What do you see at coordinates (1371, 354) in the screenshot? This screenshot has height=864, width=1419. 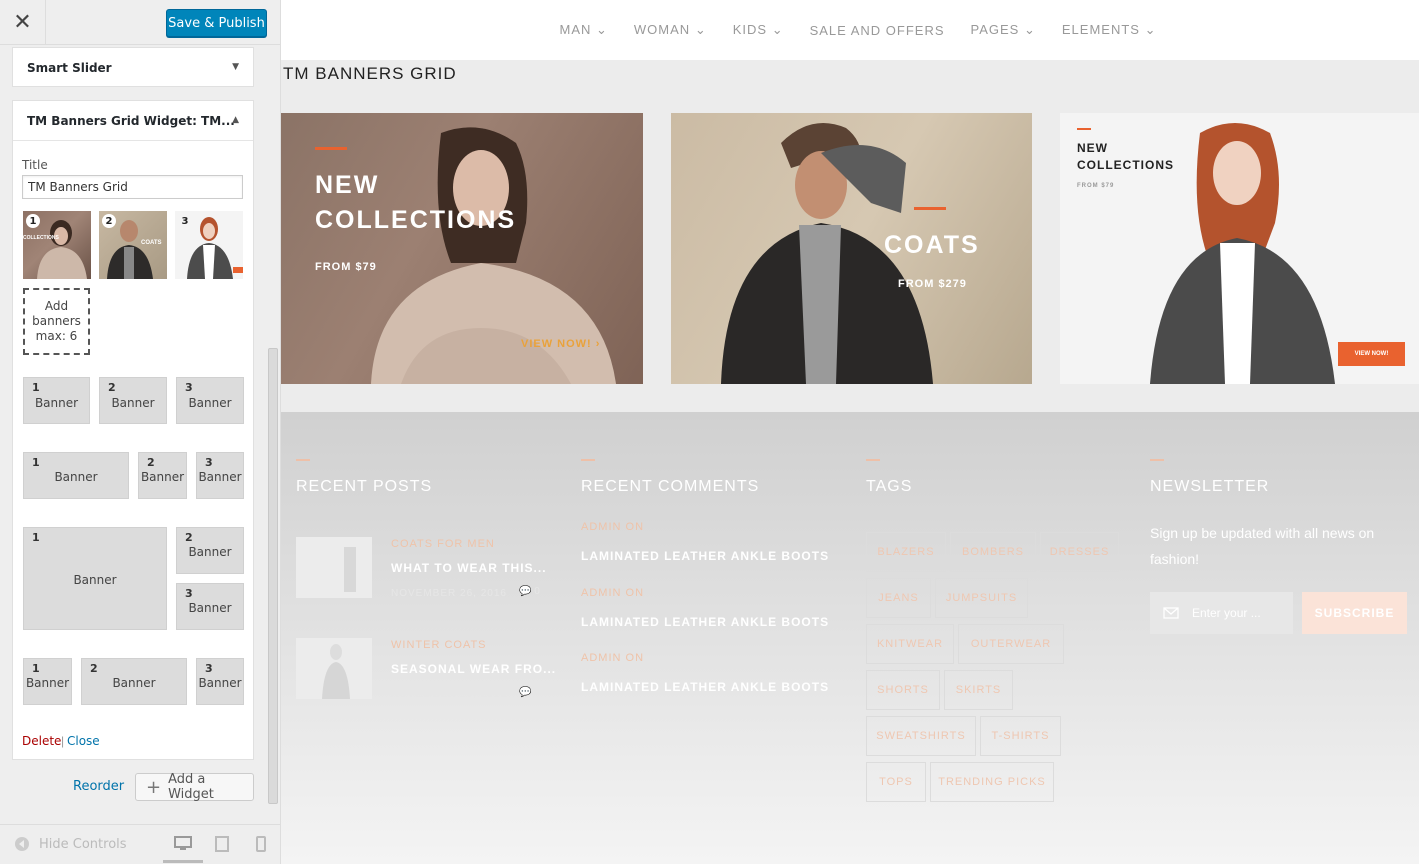 I see `view-now-button: VIEW NOW!` at bounding box center [1371, 354].